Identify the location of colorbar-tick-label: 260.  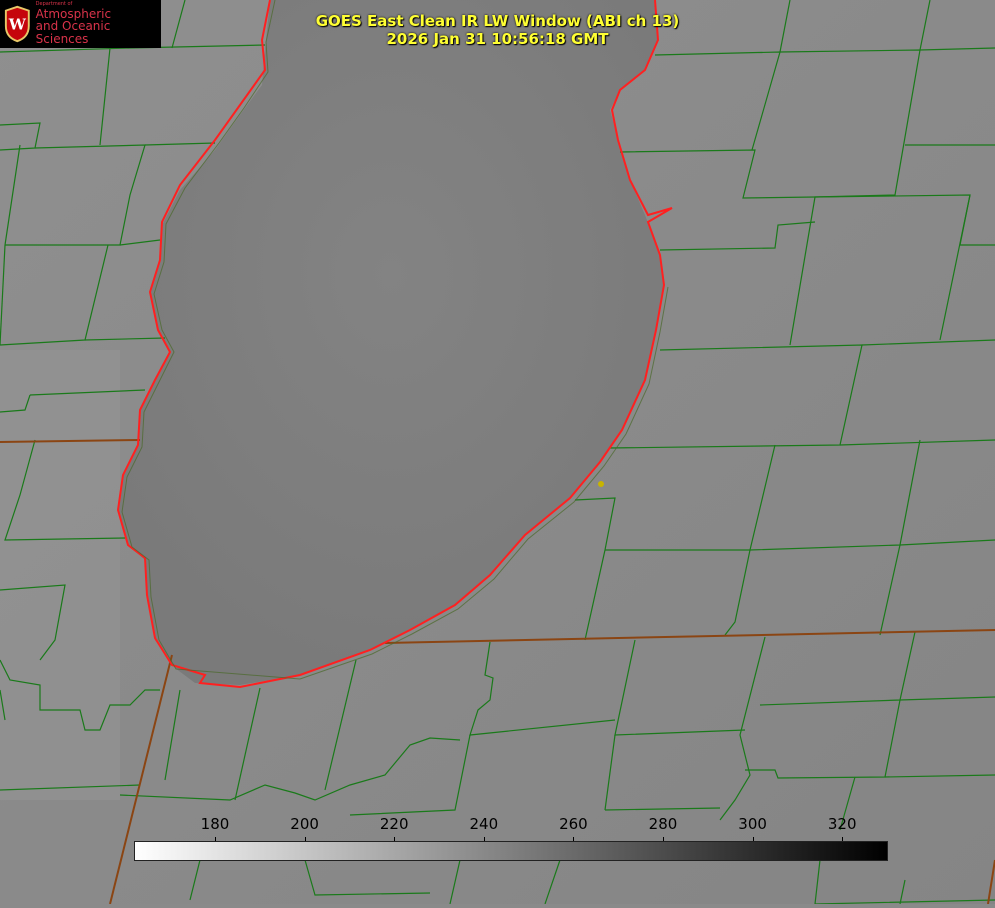
(573, 824).